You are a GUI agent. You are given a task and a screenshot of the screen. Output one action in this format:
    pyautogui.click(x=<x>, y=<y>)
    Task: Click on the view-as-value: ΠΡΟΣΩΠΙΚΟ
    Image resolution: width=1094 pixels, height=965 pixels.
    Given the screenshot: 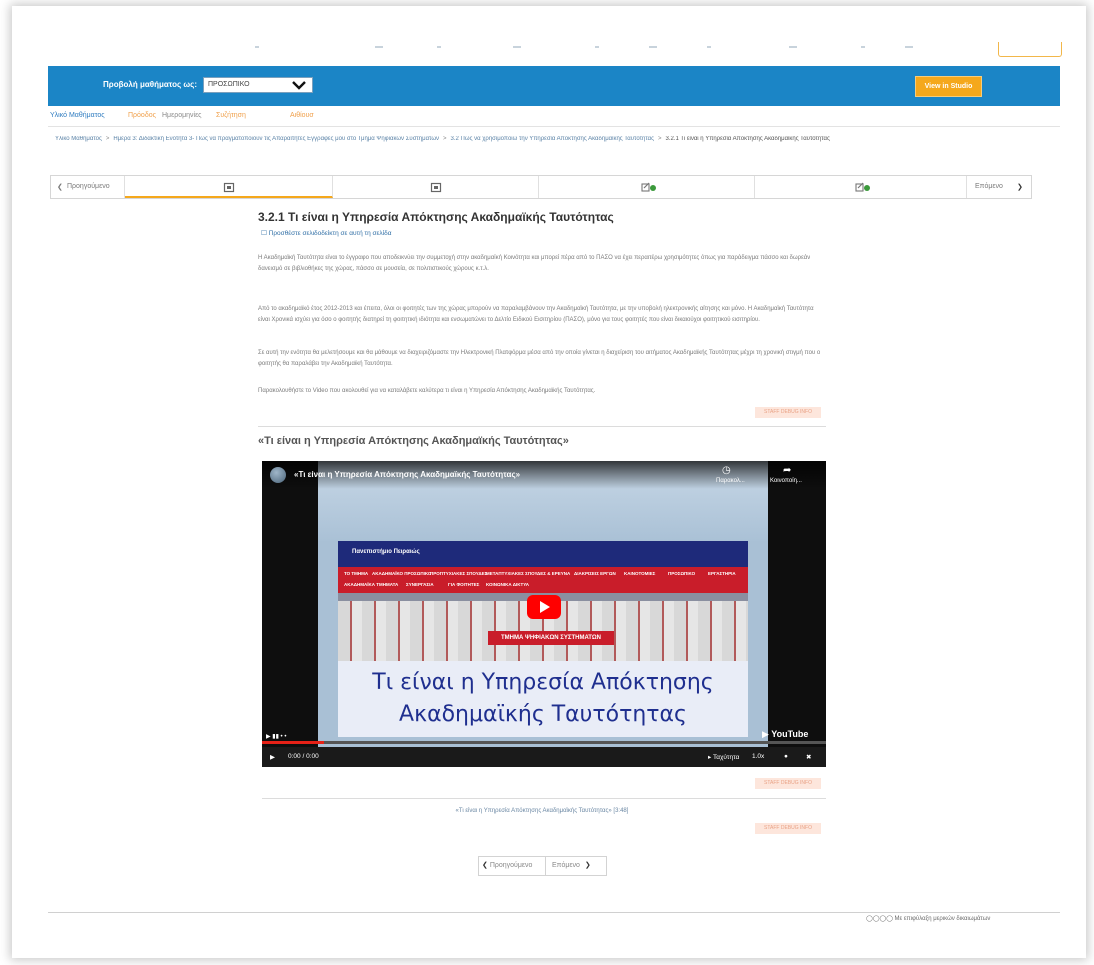 What is the action you would take?
    pyautogui.click(x=229, y=84)
    